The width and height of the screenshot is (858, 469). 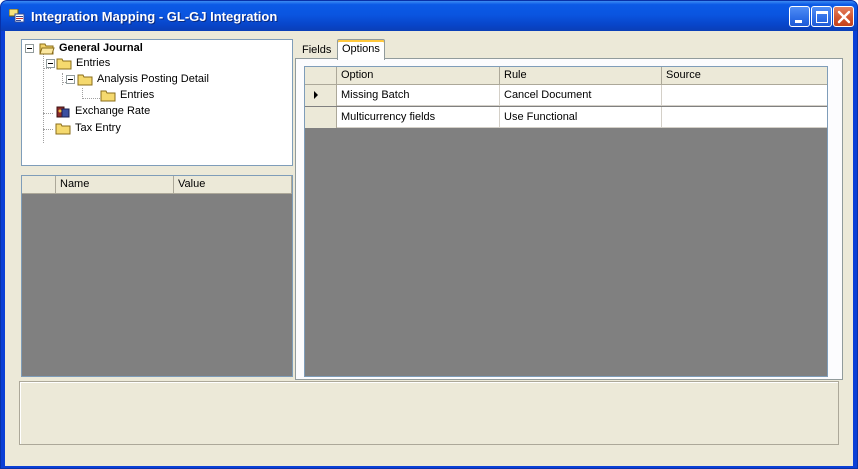 I want to click on tree-item-label: Tax Entry, so click(x=98, y=128).